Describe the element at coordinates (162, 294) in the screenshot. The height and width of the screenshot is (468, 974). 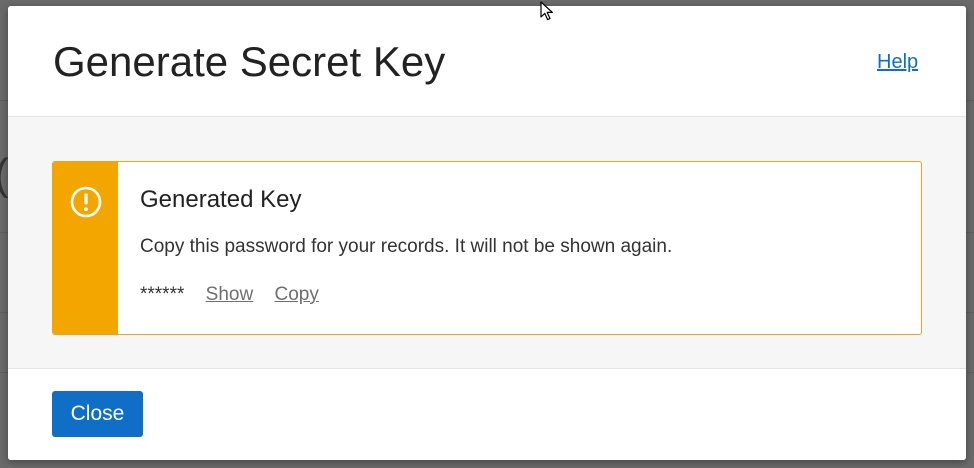
I see `masked-secret-key: ******` at that location.